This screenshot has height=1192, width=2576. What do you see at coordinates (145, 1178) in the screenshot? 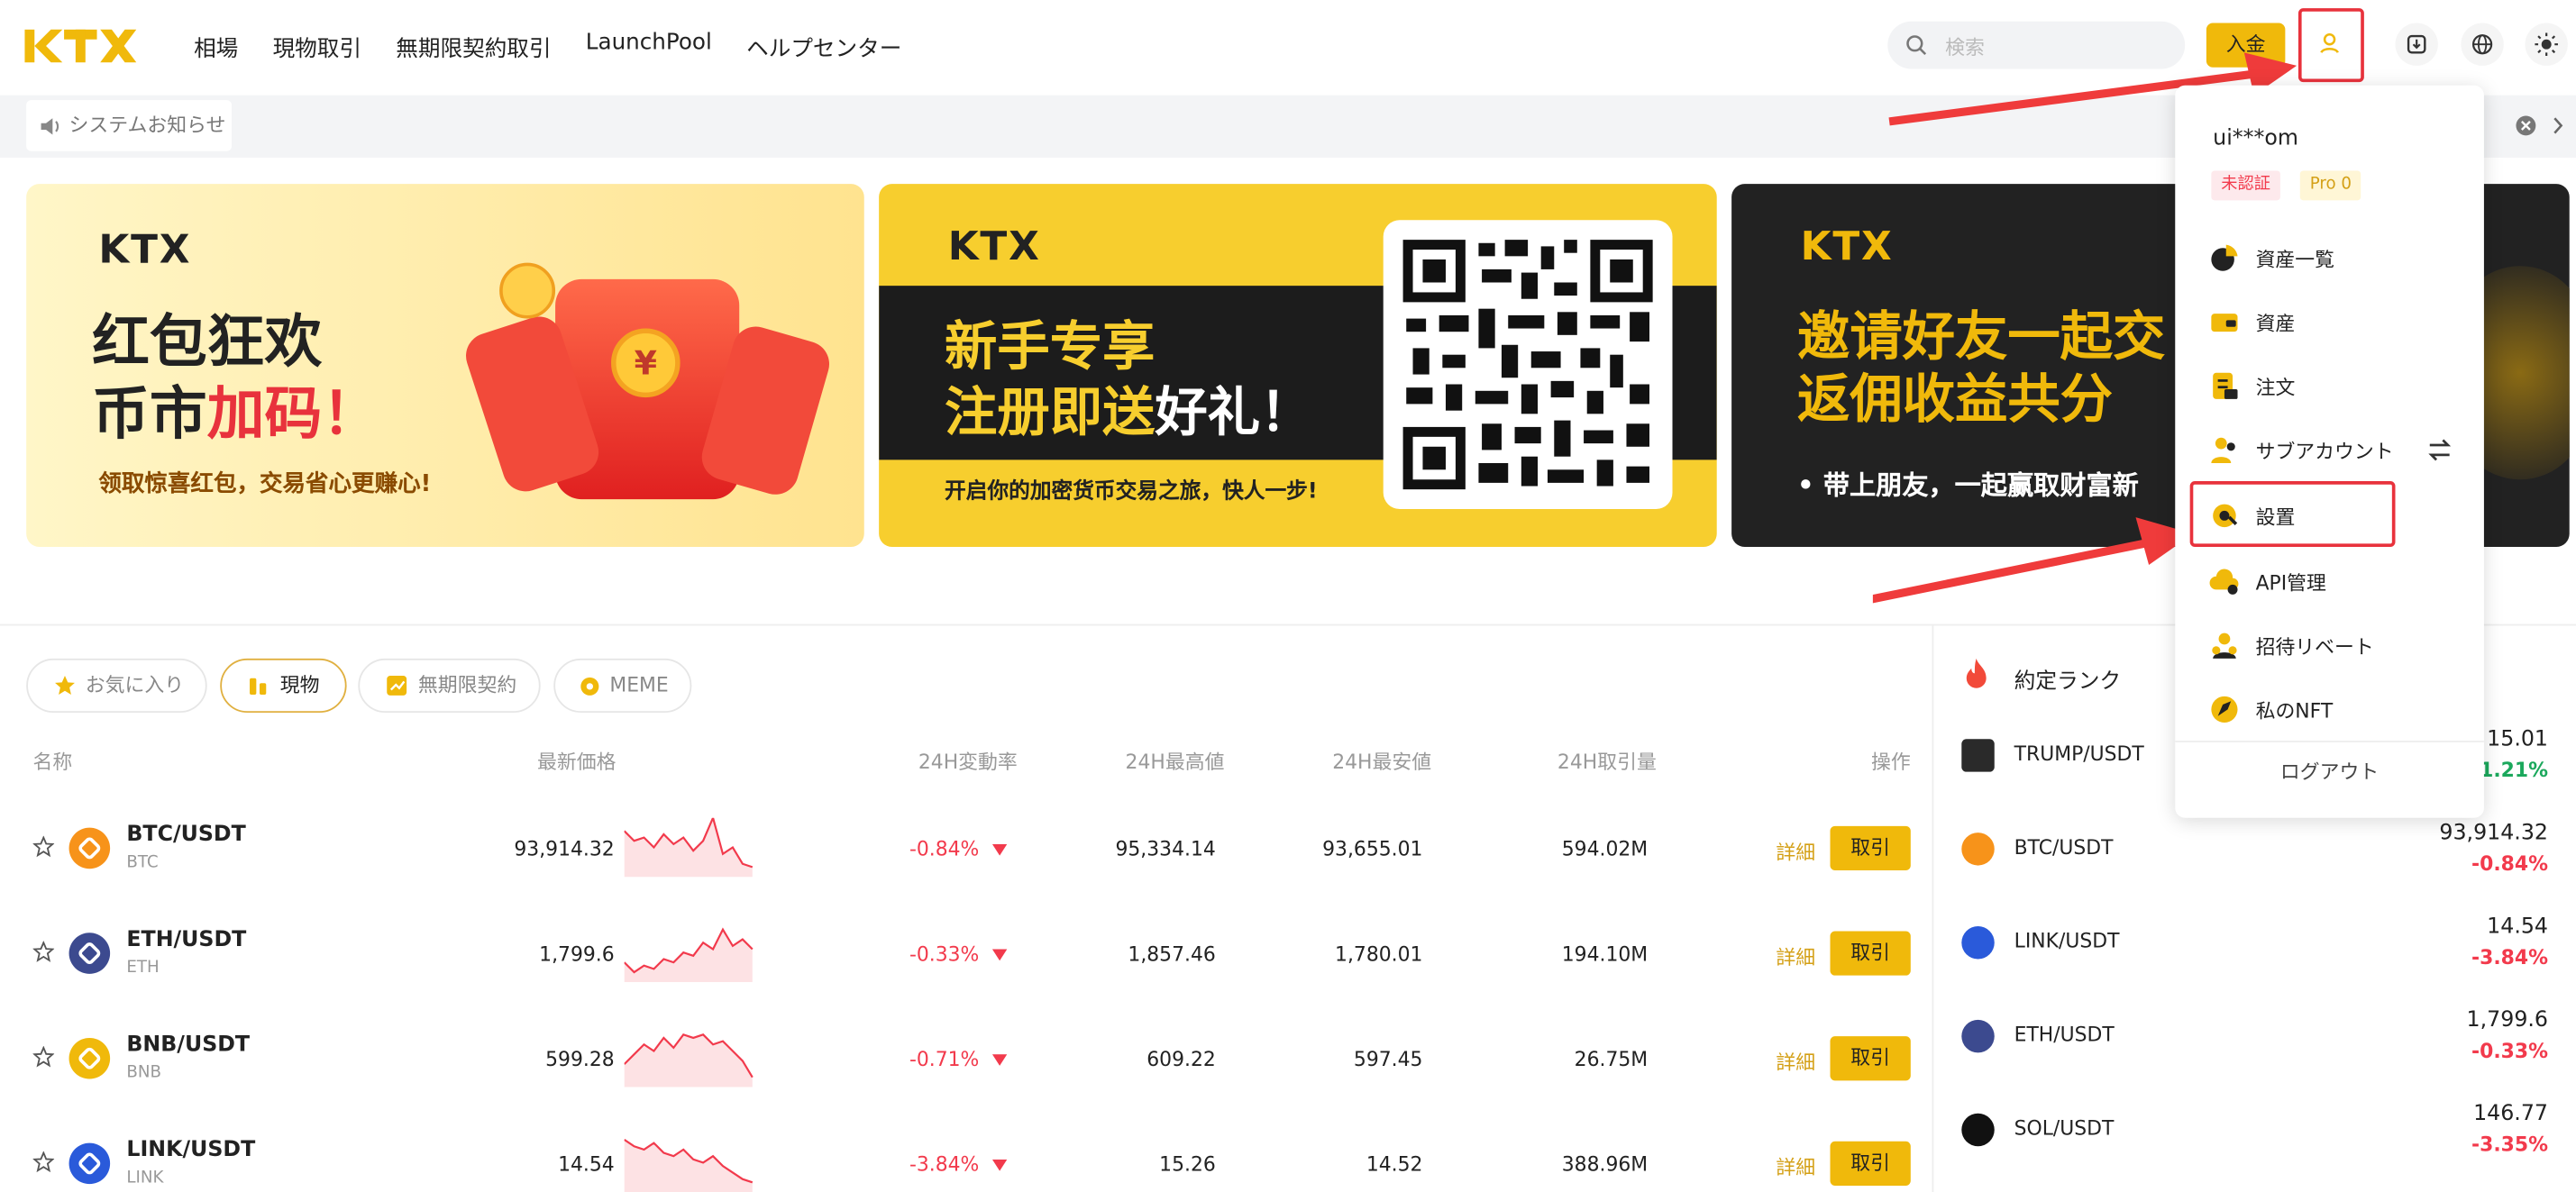
I see `base-asset: LINK` at bounding box center [145, 1178].